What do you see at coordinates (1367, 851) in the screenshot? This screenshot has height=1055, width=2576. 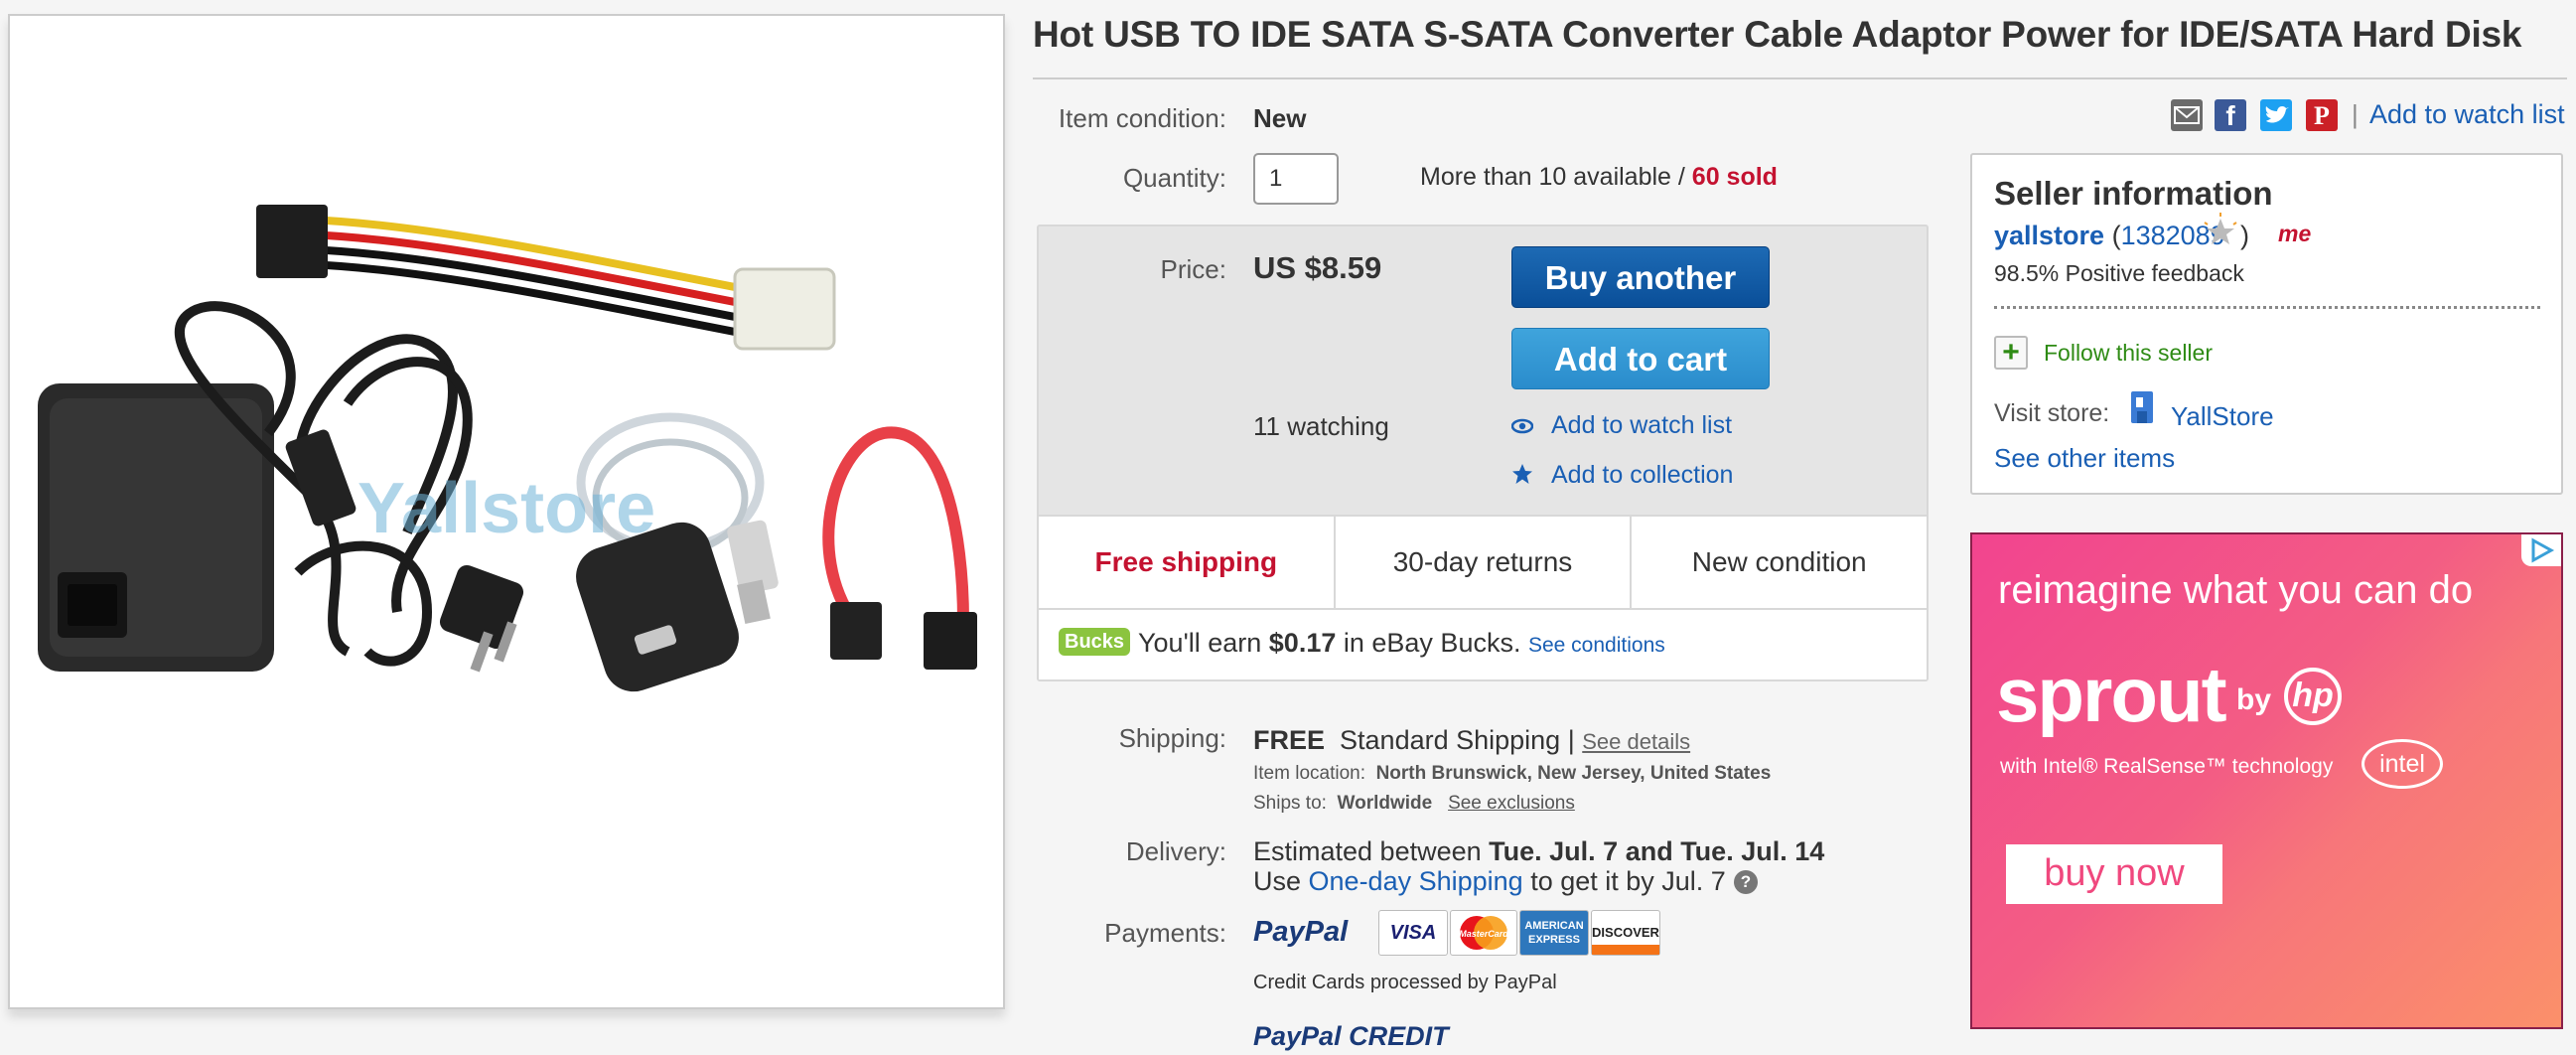 I see `delivery-estimate-pre: Estimated between` at bounding box center [1367, 851].